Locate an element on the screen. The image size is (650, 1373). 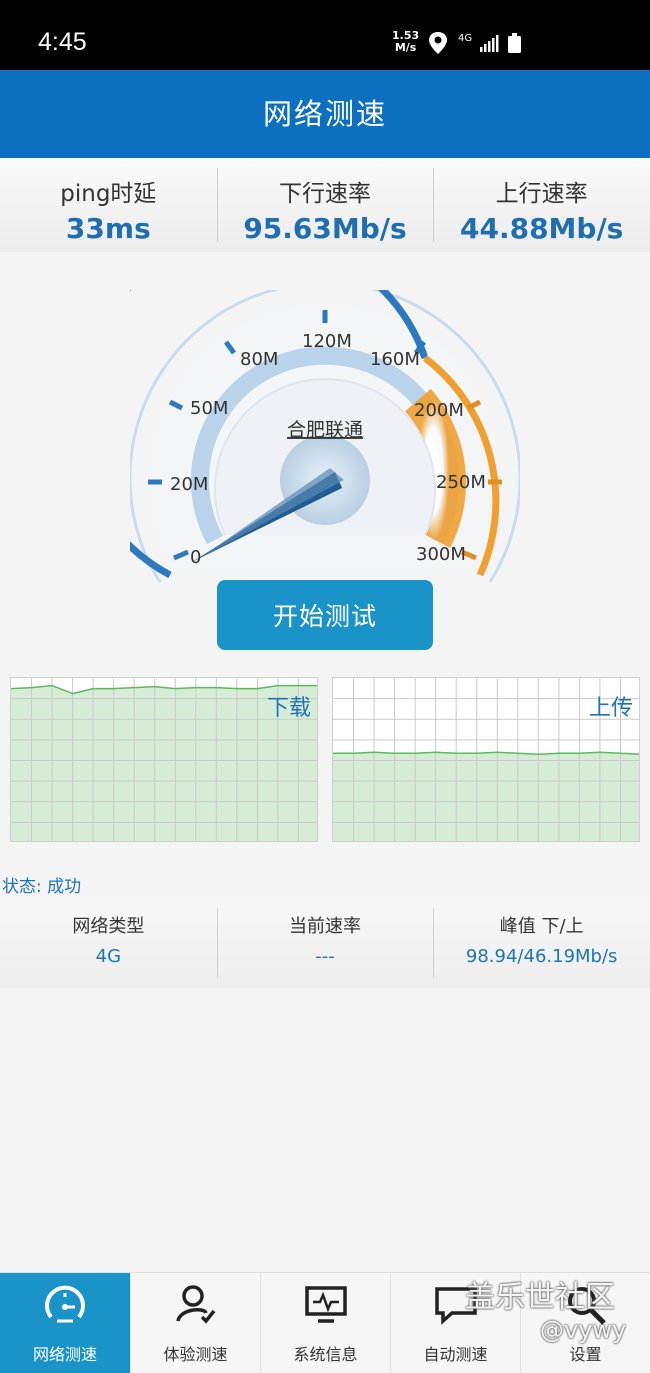
upload-rate-value: 44.88Mb/s is located at coordinates (541, 228).